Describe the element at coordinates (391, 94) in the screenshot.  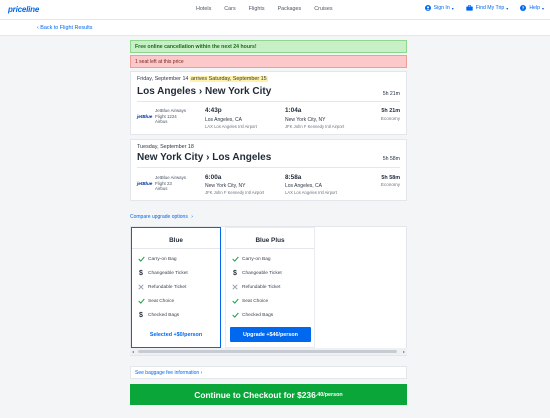
I see `outbound-total-duration: 5h 21m` at that location.